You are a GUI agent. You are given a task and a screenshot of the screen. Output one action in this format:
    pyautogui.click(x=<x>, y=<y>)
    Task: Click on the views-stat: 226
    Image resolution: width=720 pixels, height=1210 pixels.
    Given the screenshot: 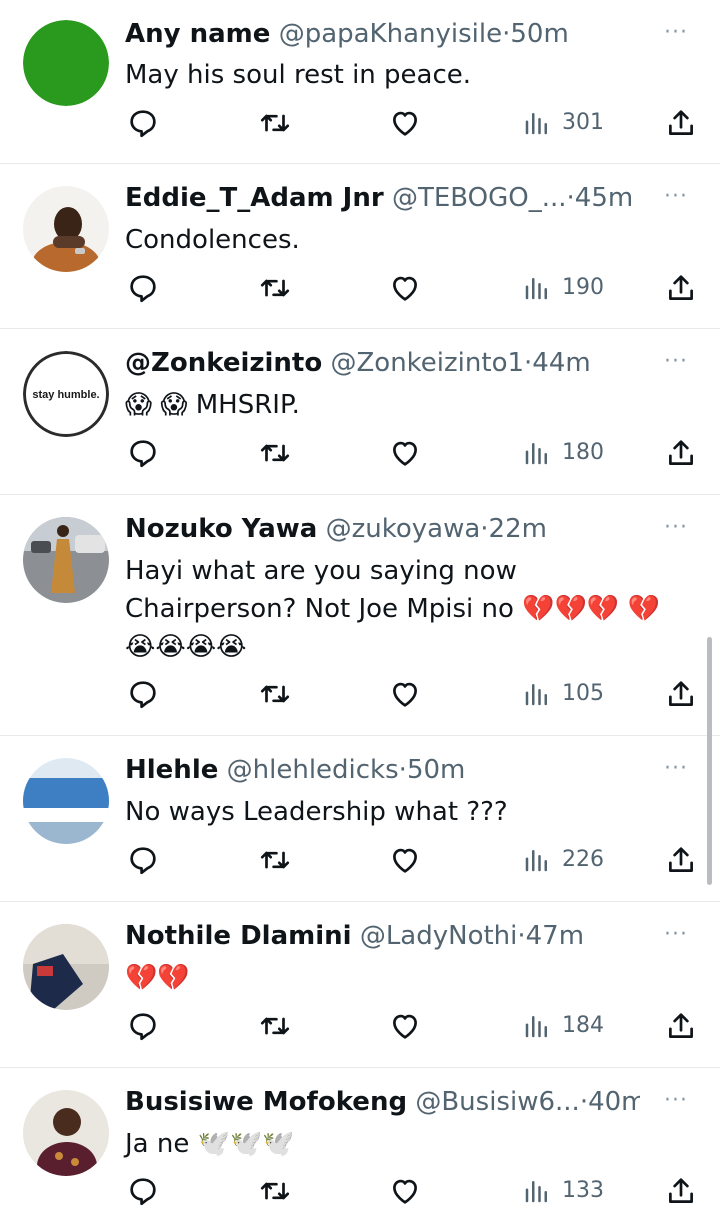 What is the action you would take?
    pyautogui.click(x=572, y=860)
    